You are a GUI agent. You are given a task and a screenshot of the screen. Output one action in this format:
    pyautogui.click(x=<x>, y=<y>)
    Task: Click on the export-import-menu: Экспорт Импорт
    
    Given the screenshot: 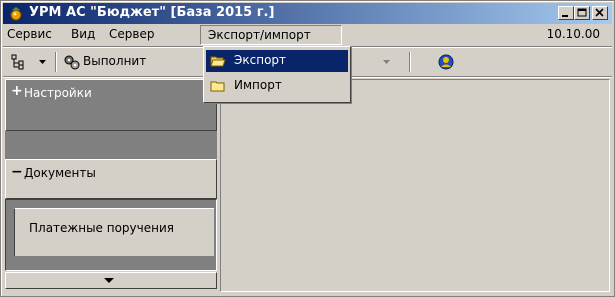 What is the action you would take?
    pyautogui.click(x=277, y=74)
    